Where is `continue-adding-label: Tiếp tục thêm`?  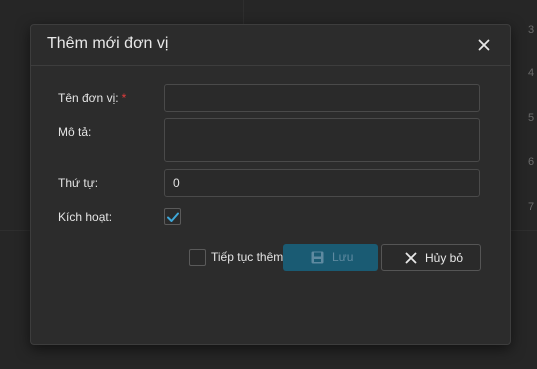 continue-adding-label: Tiếp tục thêm is located at coordinates (247, 257).